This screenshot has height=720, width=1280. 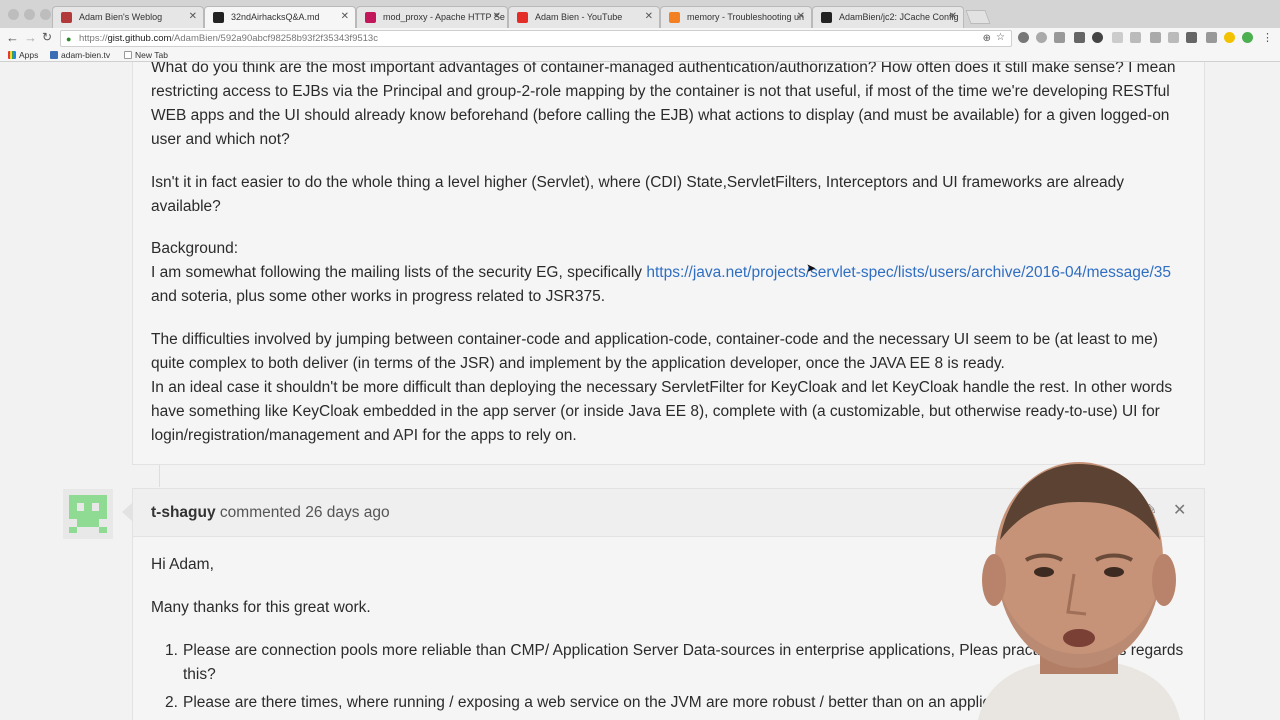 I want to click on apache-favicon-icon, so click(x=370, y=17).